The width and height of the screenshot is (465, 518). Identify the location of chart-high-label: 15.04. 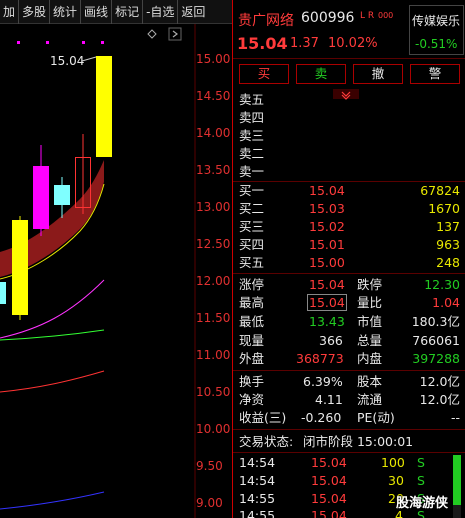
(67, 61).